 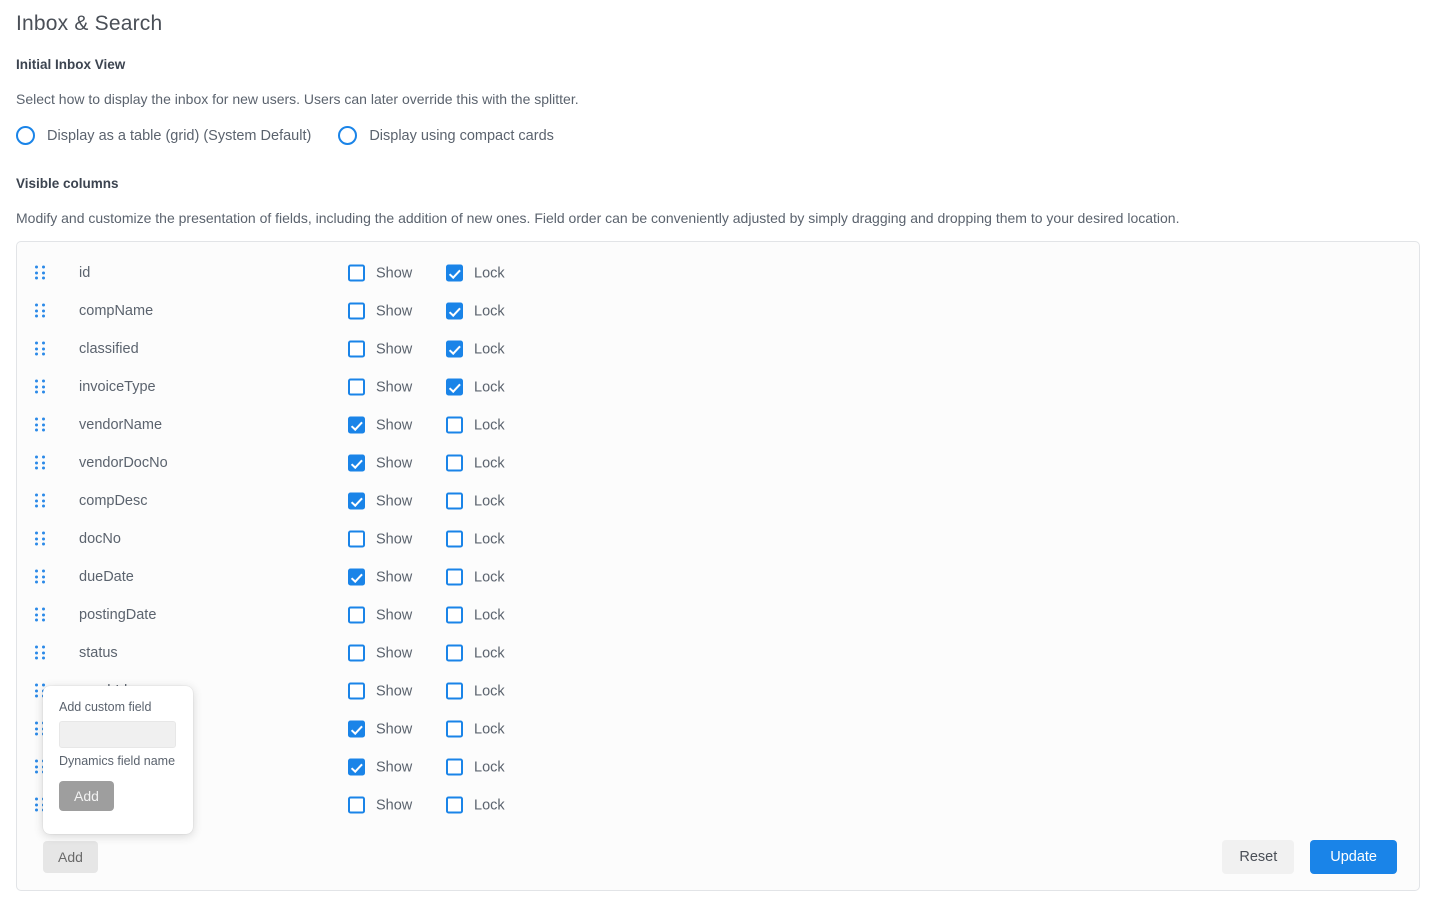 What do you see at coordinates (1353, 857) in the screenshot?
I see `update-button: Update` at bounding box center [1353, 857].